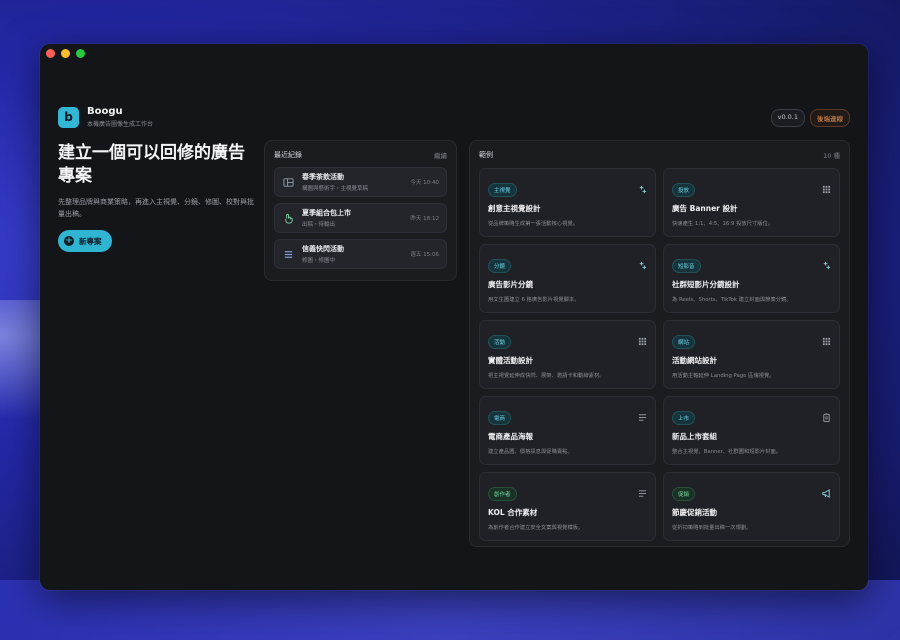 The height and width of the screenshot is (640, 900). I want to click on page-description: 先整理品牌與商業策略，再進入主視覺、分鏡、修圖、校對與批量出稿。, so click(156, 208).